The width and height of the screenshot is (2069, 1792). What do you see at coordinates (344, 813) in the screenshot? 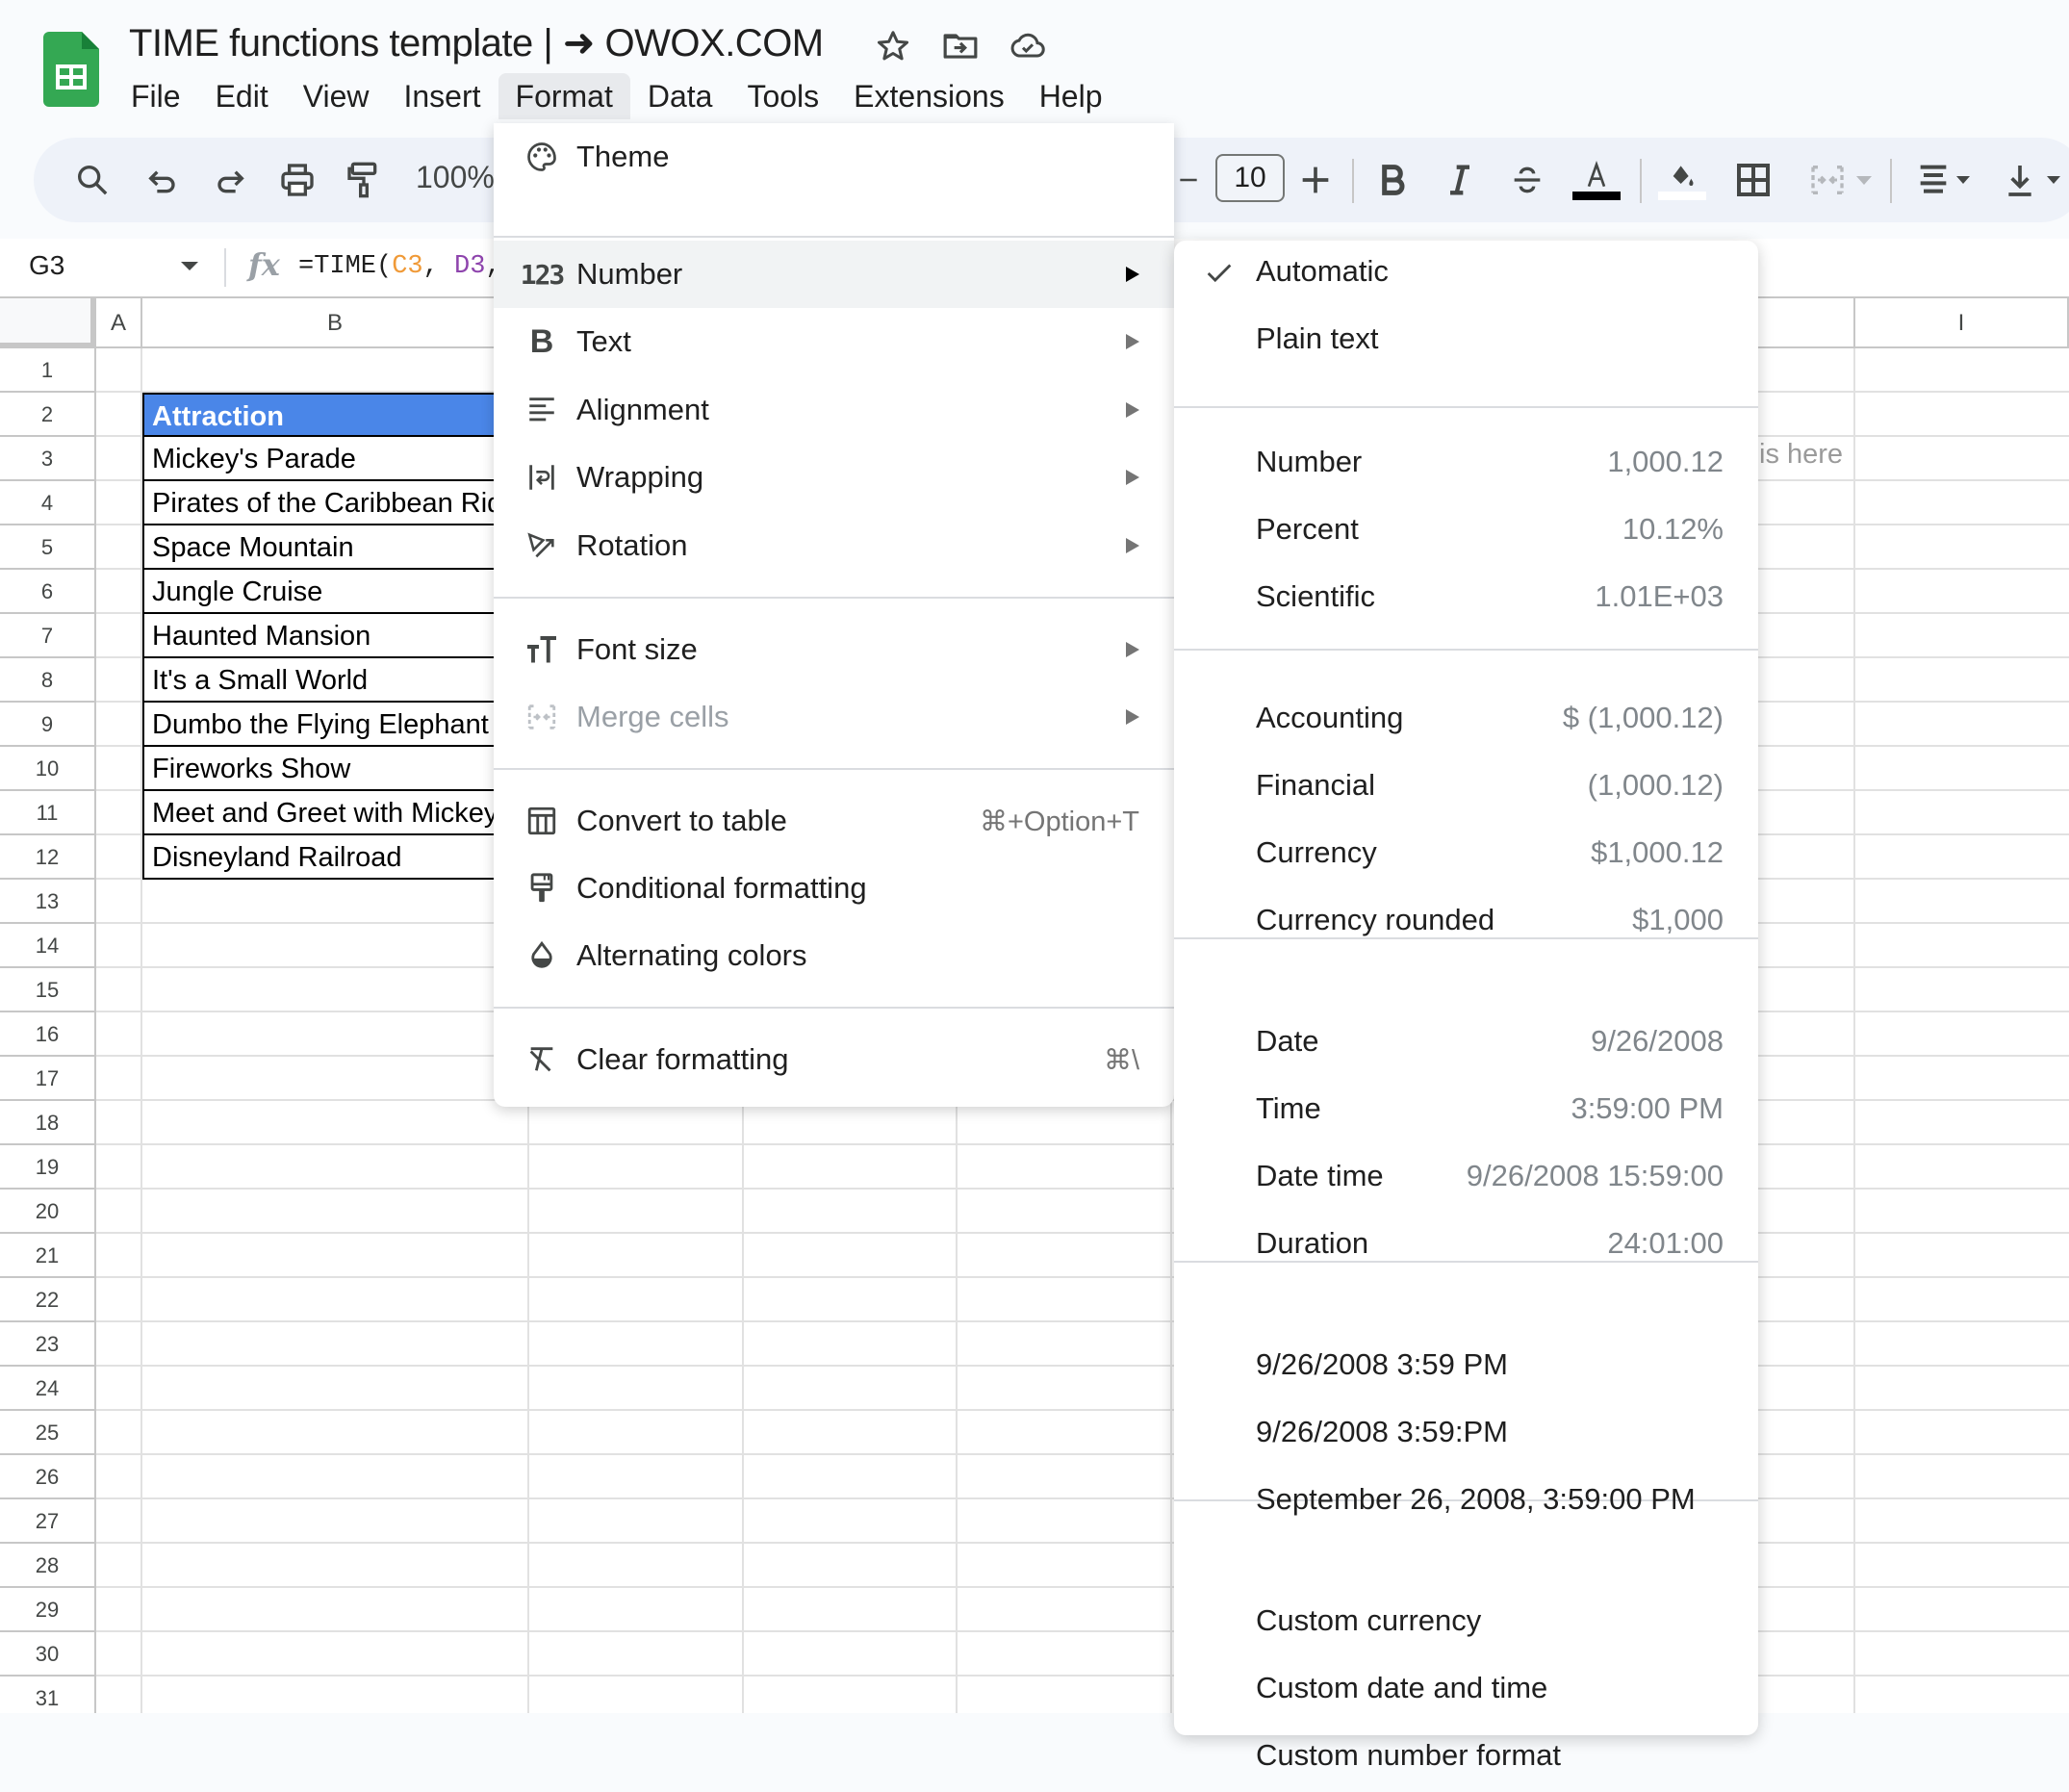
I see `table-row-attraction: Meet and Greet with Mickey` at bounding box center [344, 813].